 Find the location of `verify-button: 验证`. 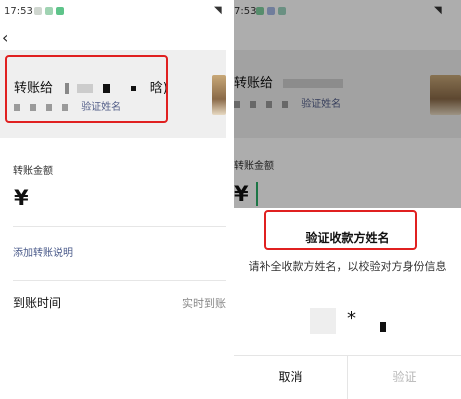

verify-button: 验证 is located at coordinates (404, 377).